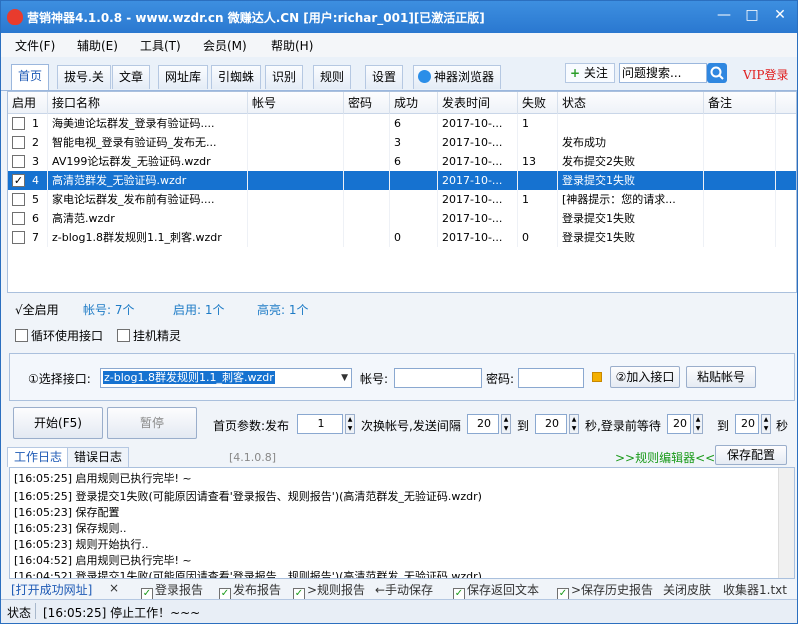 This screenshot has width=798, height=624. What do you see at coordinates (38, 142) in the screenshot?
I see `row-number: 2` at bounding box center [38, 142].